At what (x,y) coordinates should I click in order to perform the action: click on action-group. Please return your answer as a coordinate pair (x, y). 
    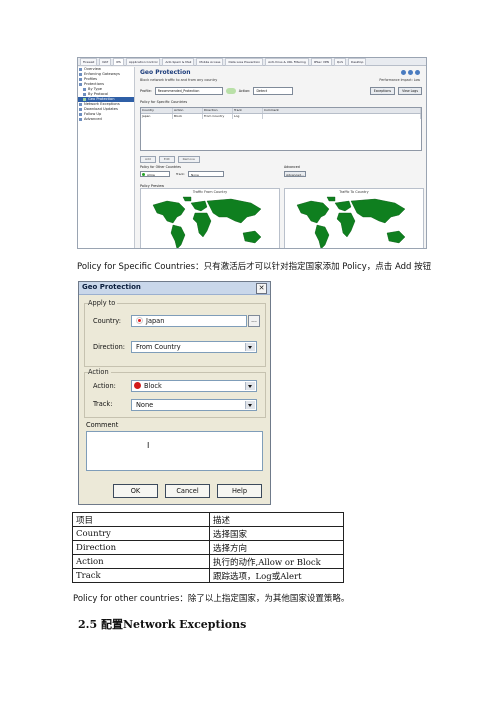
    Looking at the image, I should click on (175, 395).